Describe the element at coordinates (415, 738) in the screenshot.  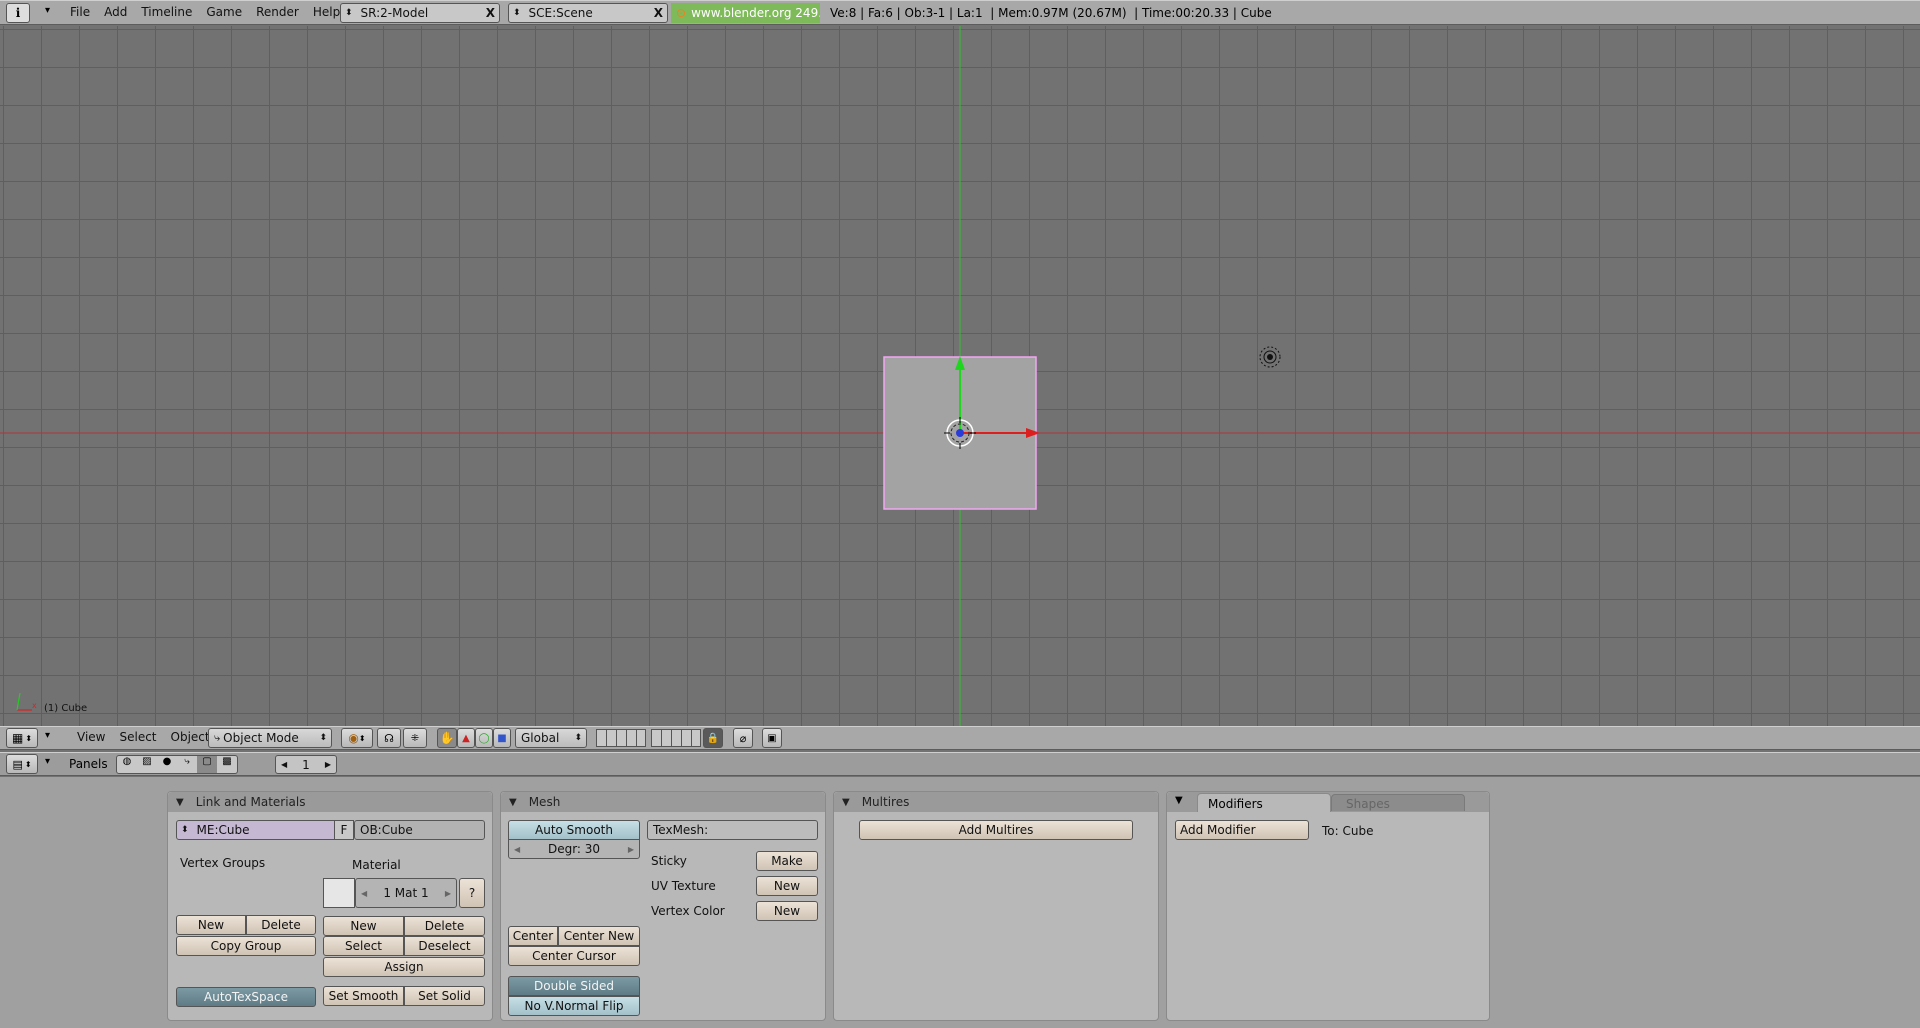
I see `layer-lock-icon: ⁜` at that location.